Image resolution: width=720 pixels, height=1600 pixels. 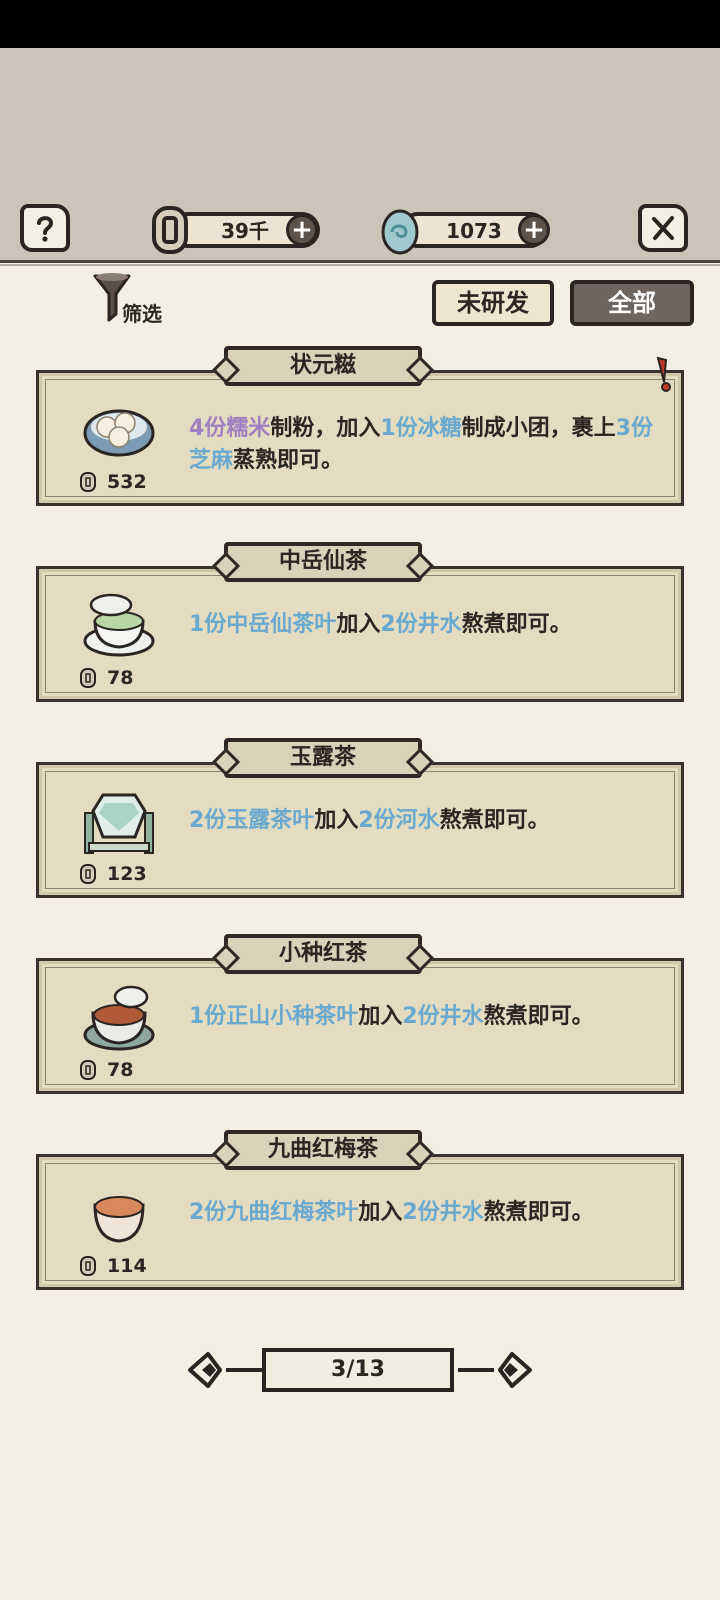 What do you see at coordinates (119, 431) in the screenshot?
I see `rice-dumplings-bowl-icon` at bounding box center [119, 431].